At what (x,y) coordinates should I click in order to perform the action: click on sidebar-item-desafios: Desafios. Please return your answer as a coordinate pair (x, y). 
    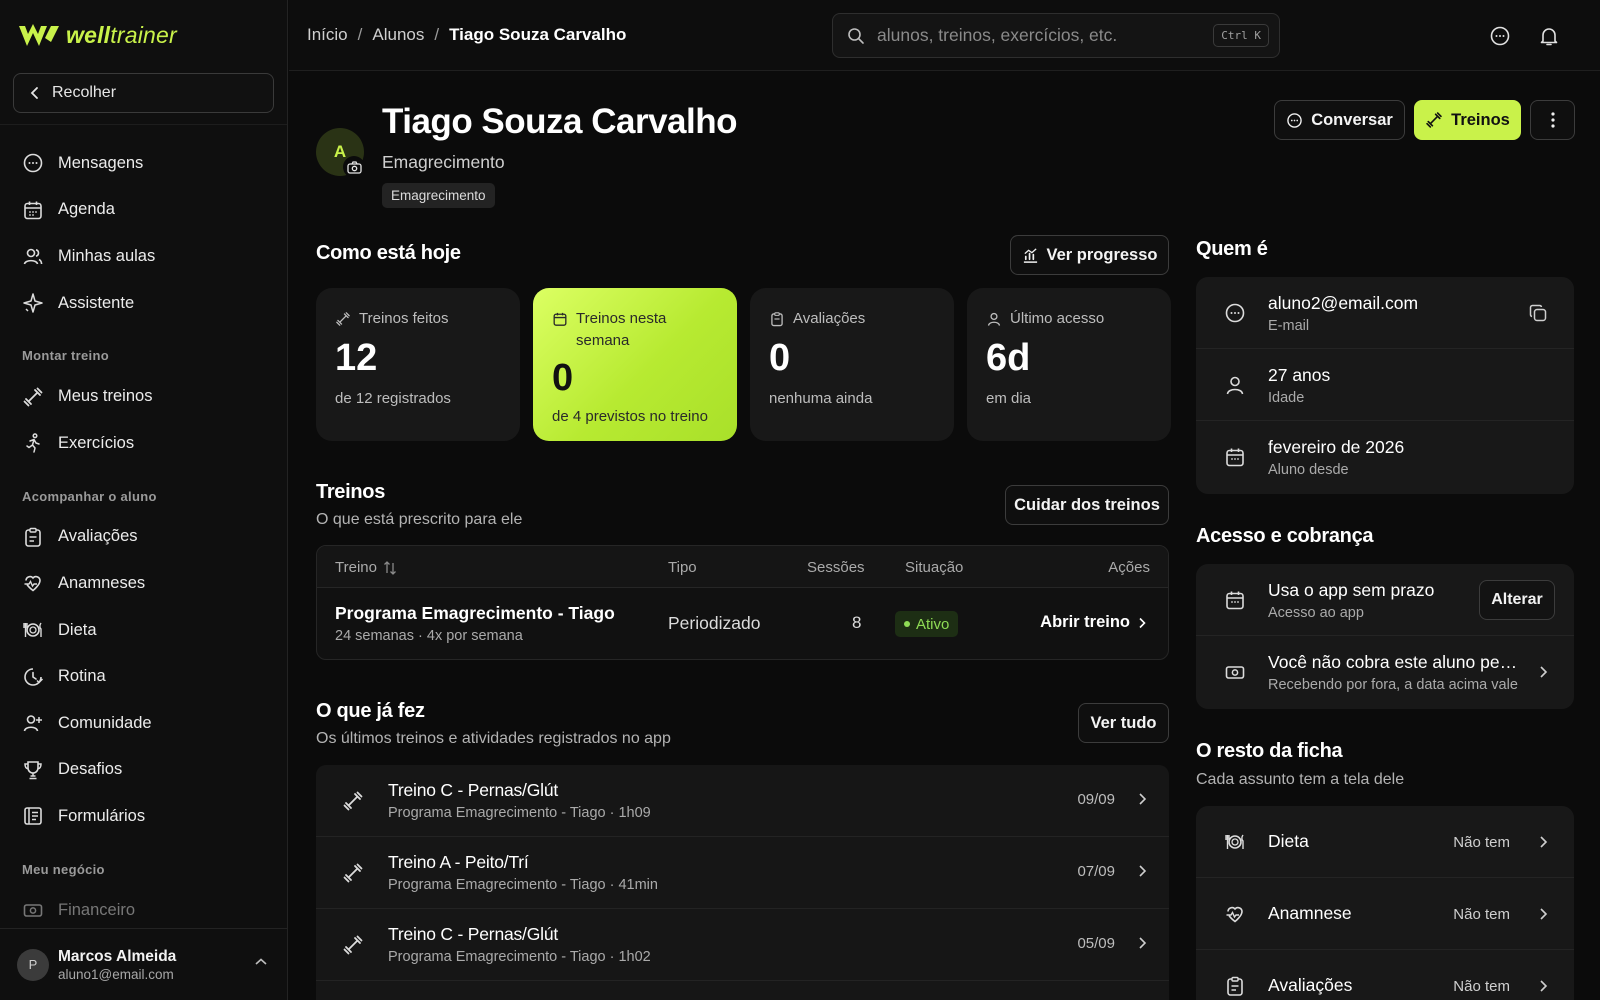
    Looking at the image, I should click on (143, 770).